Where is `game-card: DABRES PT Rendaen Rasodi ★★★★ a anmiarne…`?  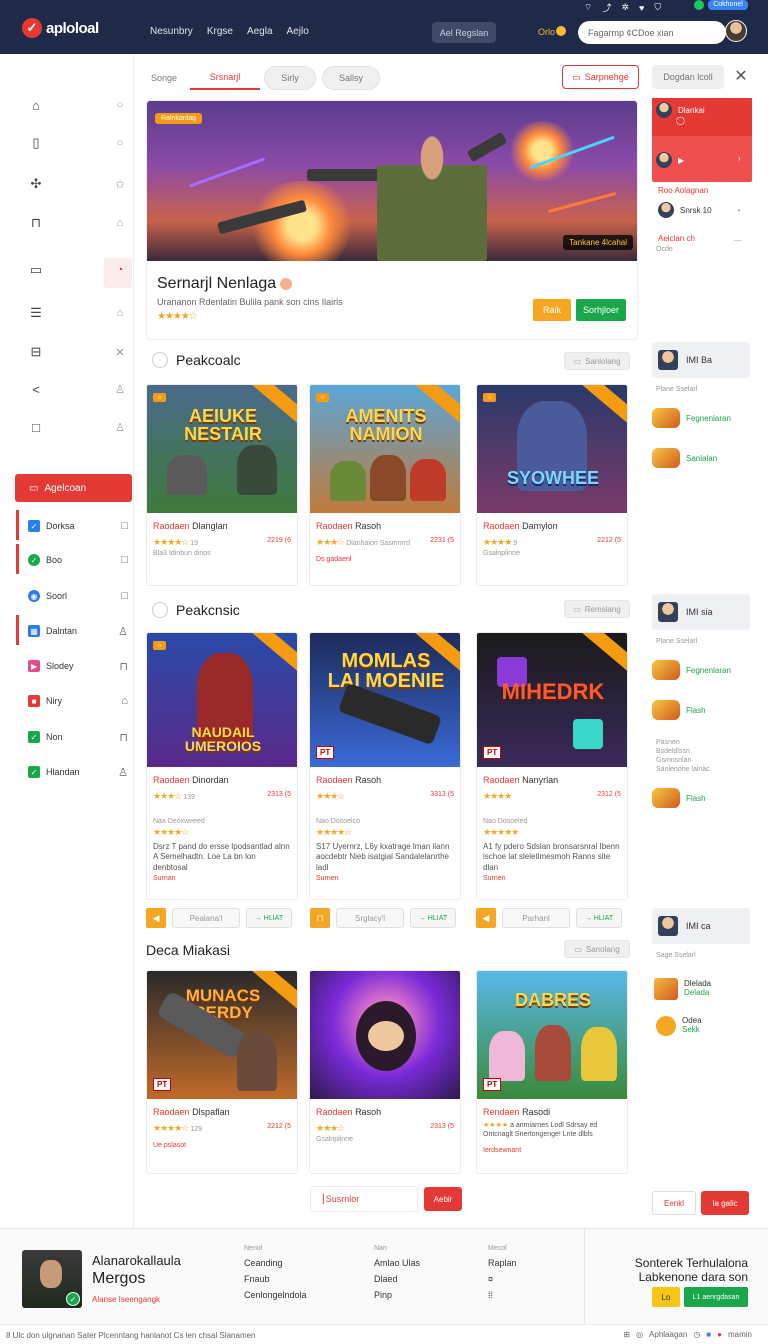 game-card: DABRES PT Rendaen Rasodi ★★★★ a anmiarne… is located at coordinates (552, 1072).